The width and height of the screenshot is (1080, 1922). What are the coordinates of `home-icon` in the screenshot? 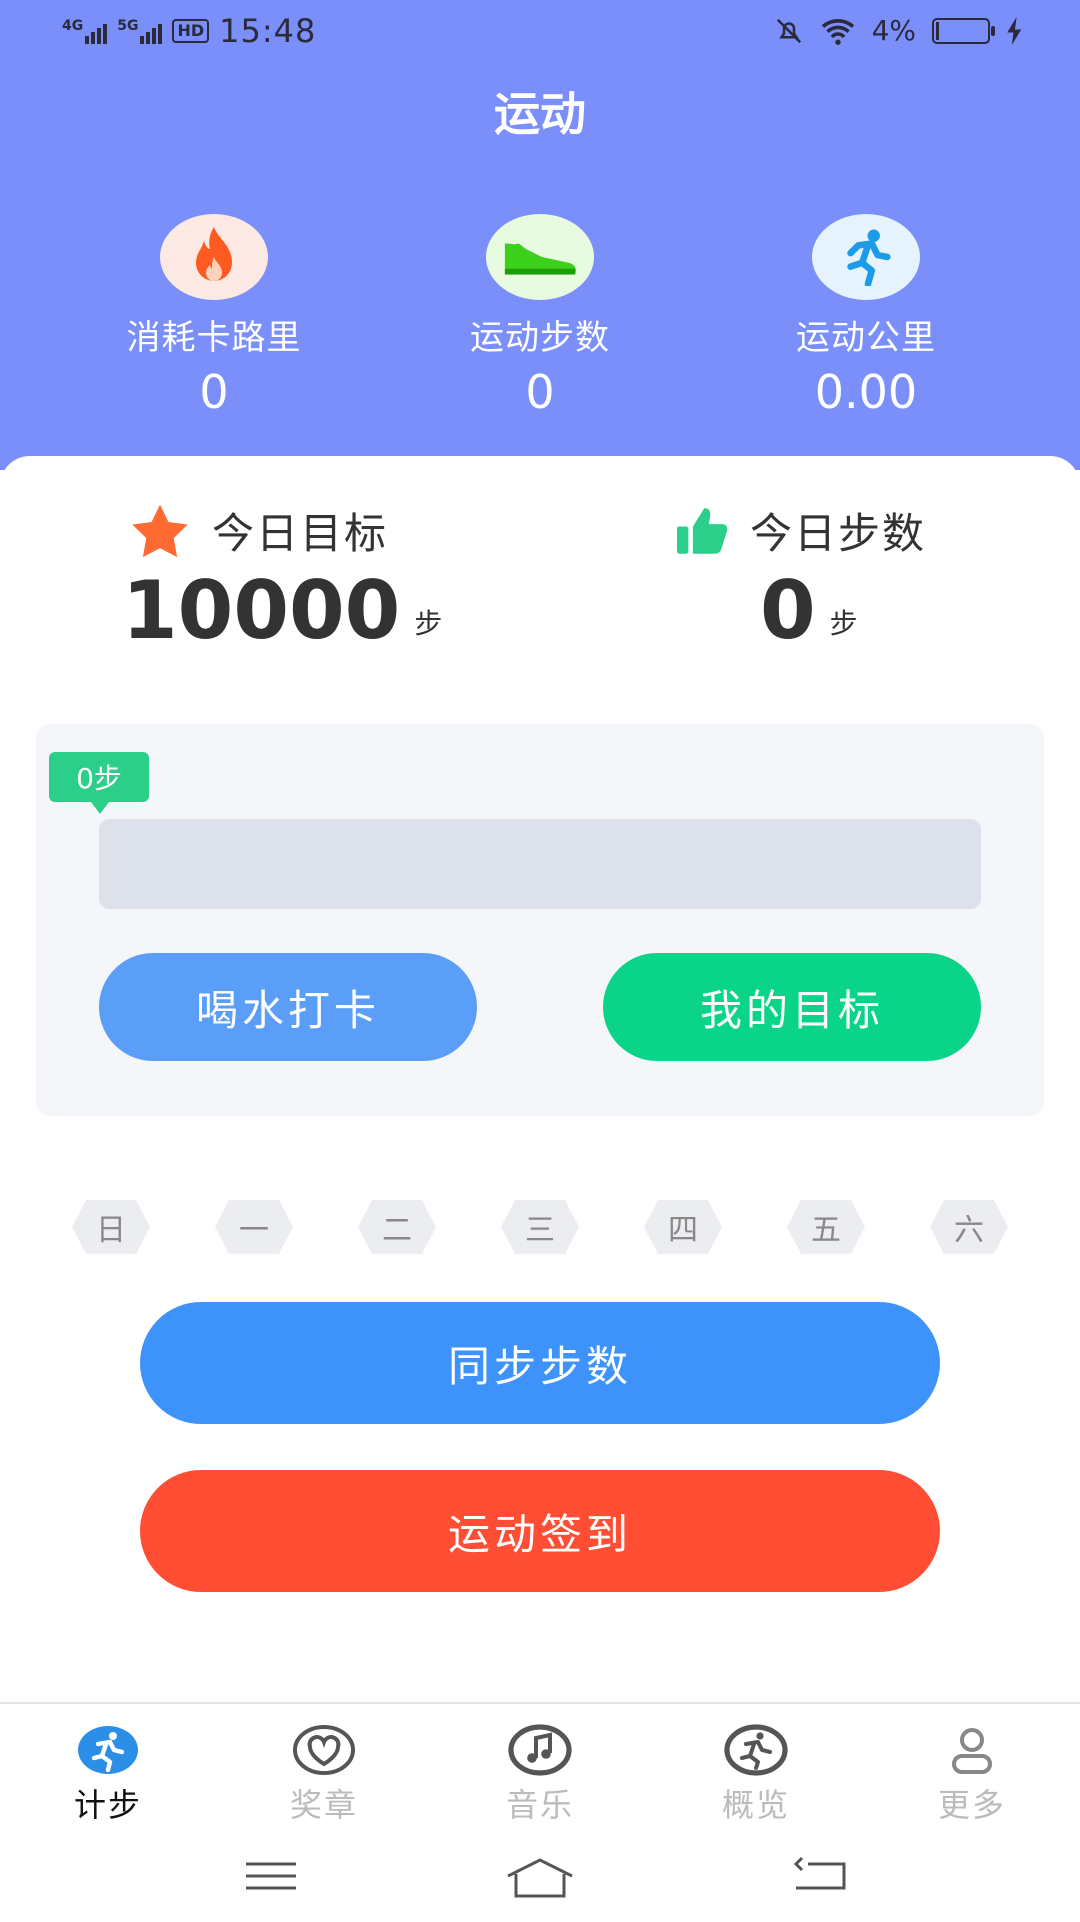 It's located at (540, 1878).